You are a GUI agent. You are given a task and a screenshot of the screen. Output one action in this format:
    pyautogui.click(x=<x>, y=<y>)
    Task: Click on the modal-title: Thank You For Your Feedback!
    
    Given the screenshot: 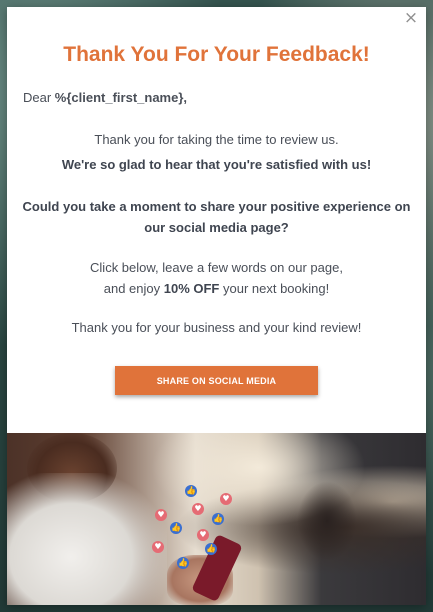 What is the action you would take?
    pyautogui.click(x=216, y=54)
    